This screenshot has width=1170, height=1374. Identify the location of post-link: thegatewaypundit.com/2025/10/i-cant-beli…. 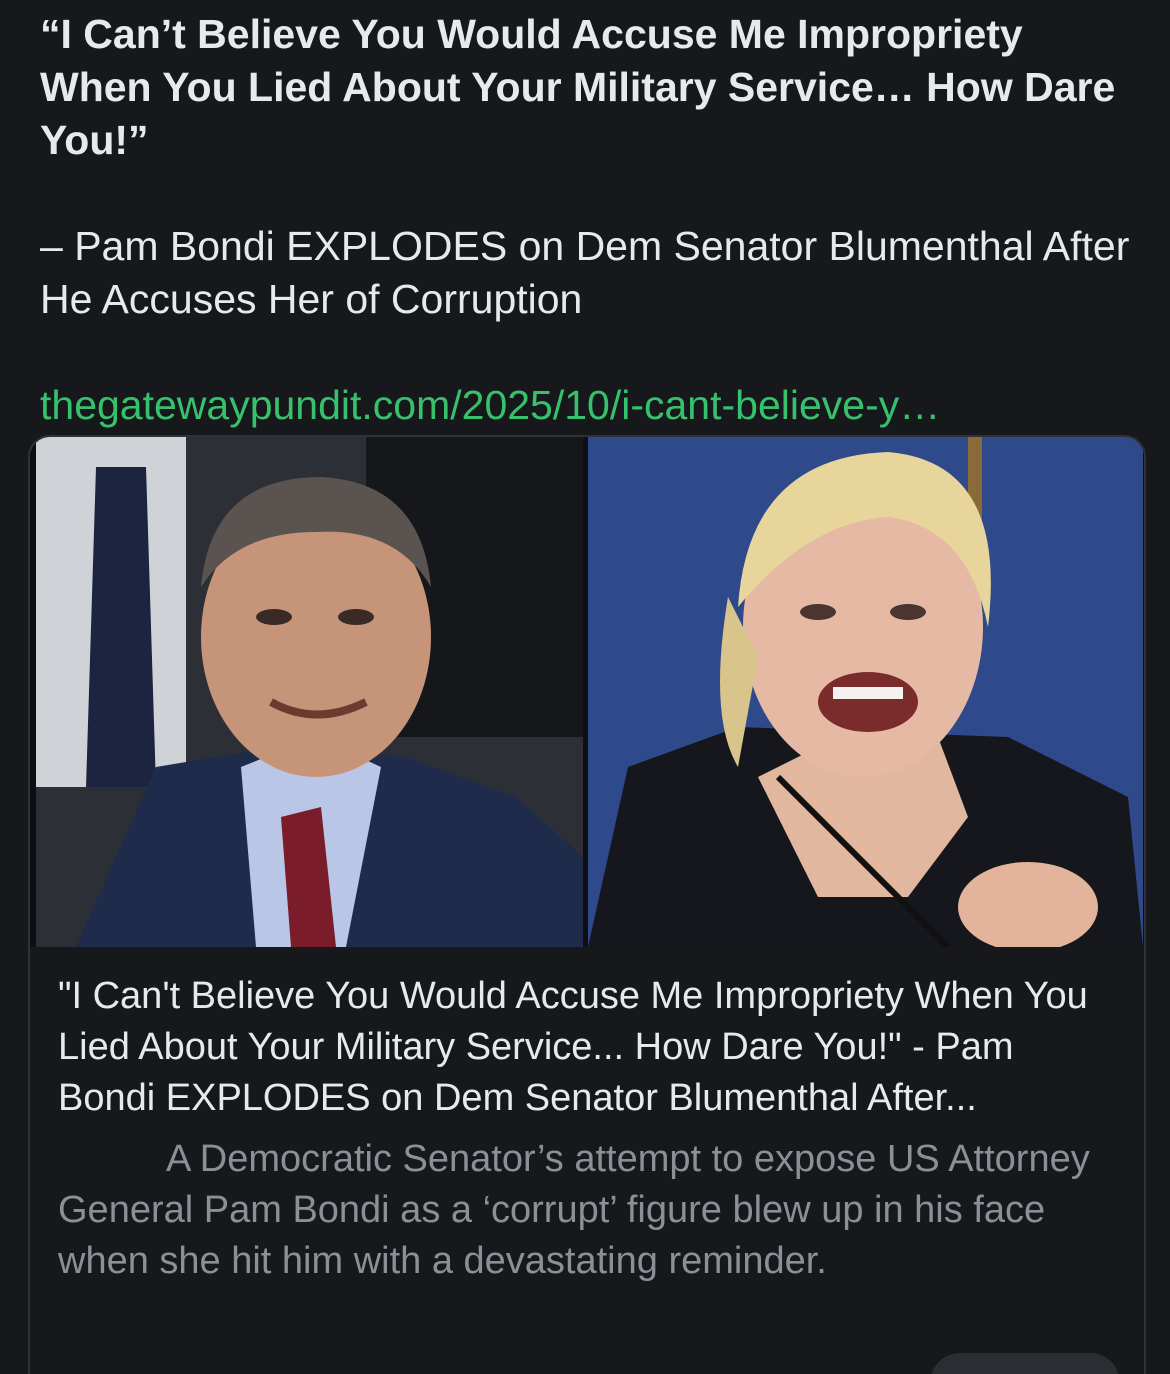
(585, 405).